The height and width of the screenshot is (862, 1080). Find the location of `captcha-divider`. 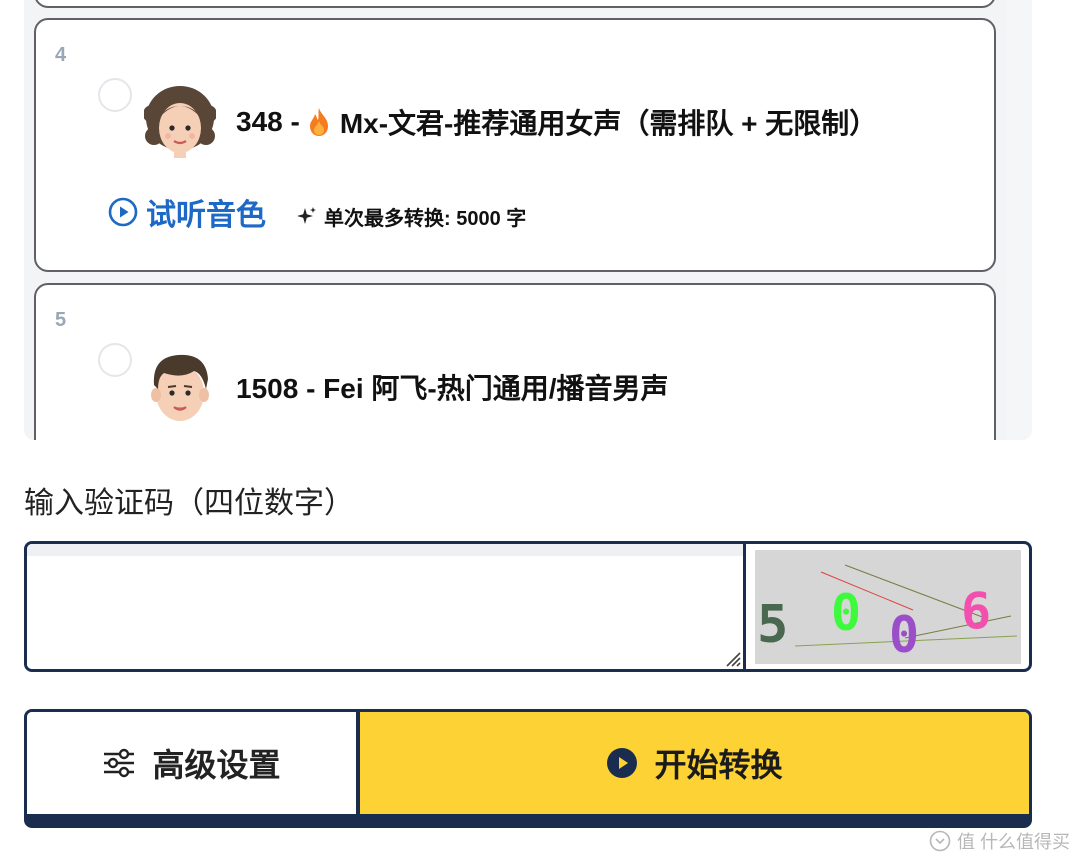

captcha-divider is located at coordinates (744, 606).